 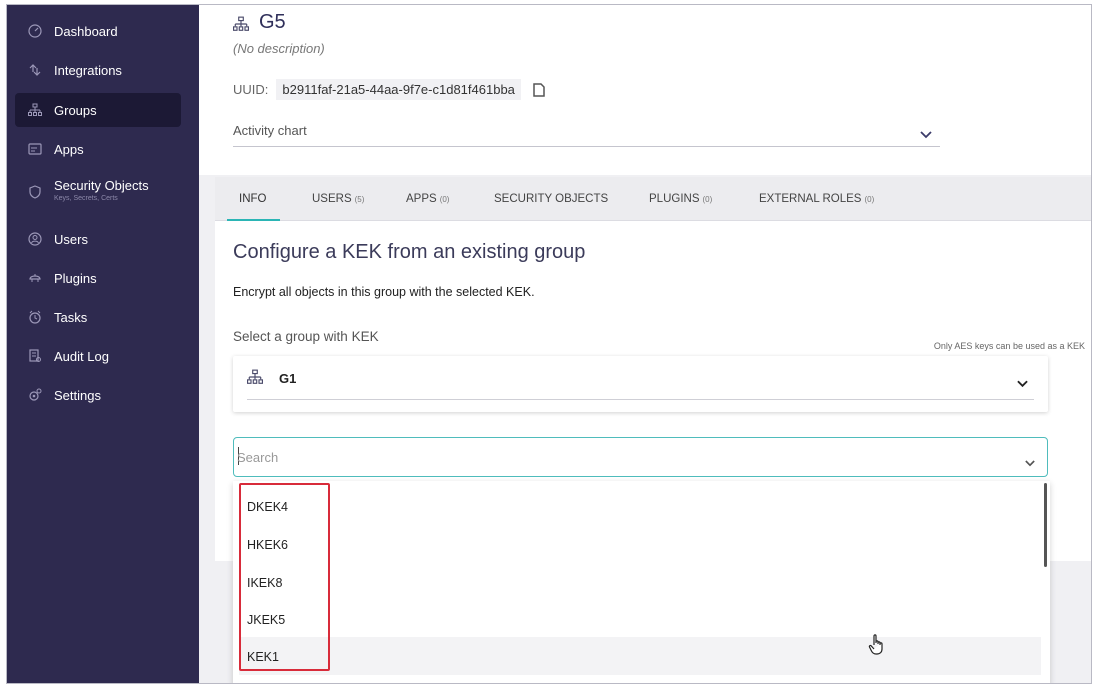 I want to click on sidebar-item-plugins: Plugins, so click(x=98, y=278).